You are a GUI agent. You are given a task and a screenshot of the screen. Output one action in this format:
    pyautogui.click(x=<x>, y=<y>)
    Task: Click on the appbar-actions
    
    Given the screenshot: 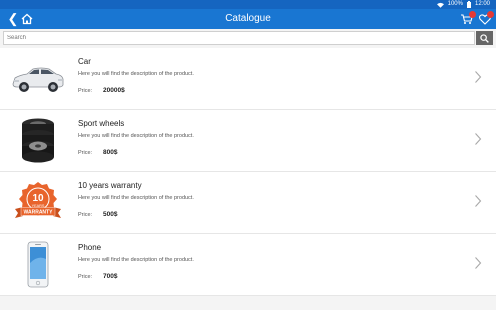 What is the action you would take?
    pyautogui.click(x=477, y=18)
    